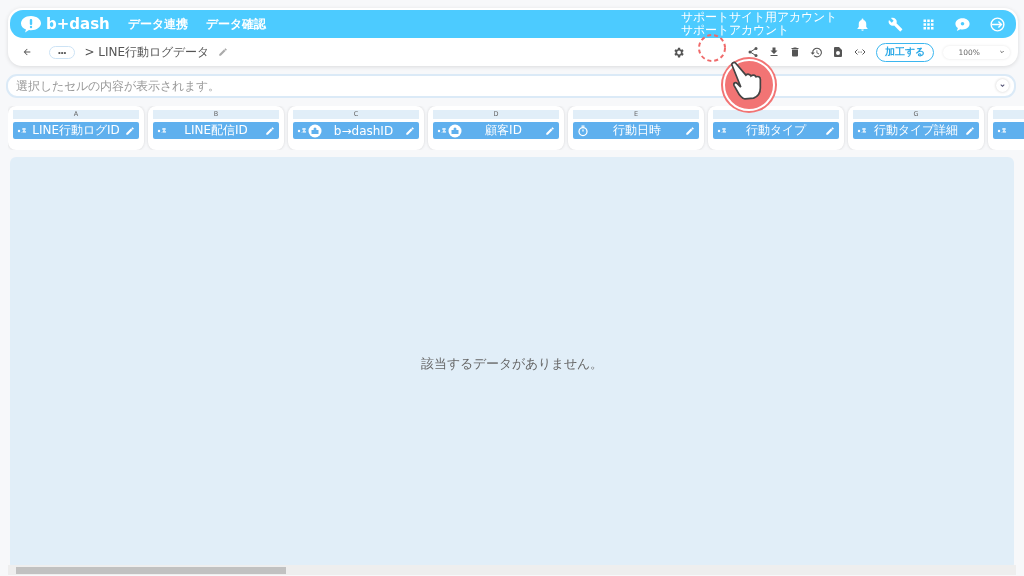  I want to click on speech-bubble-logo-icon, so click(31, 24).